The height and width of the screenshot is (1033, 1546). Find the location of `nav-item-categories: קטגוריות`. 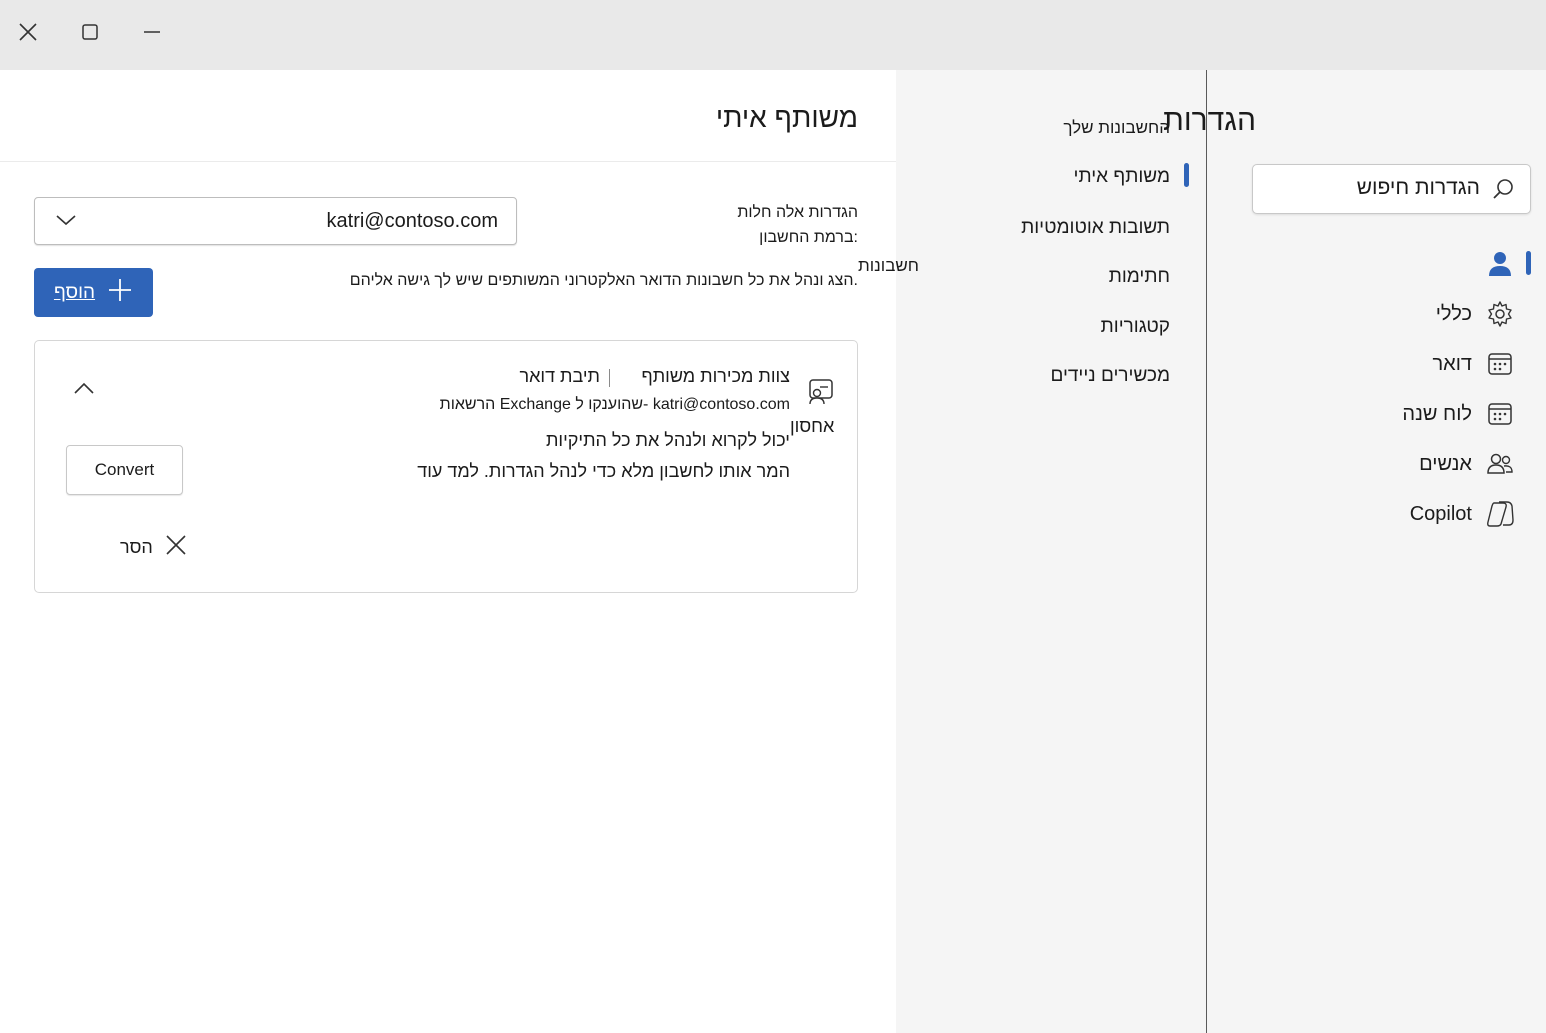

nav-item-categories: קטגוריות is located at coordinates (1135, 327).